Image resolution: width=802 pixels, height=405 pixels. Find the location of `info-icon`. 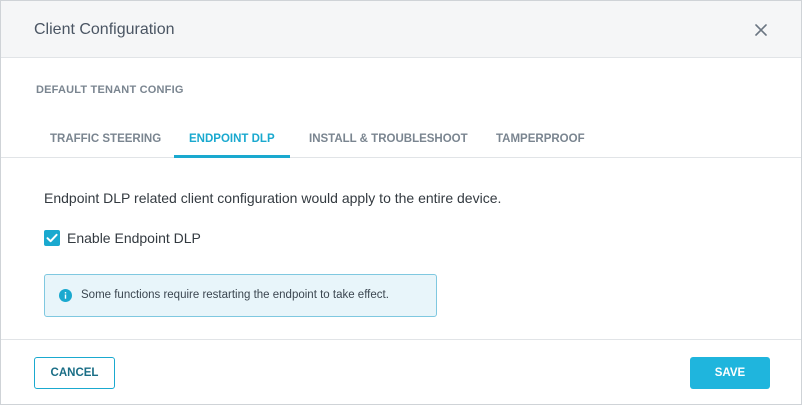

info-icon is located at coordinates (65, 295).